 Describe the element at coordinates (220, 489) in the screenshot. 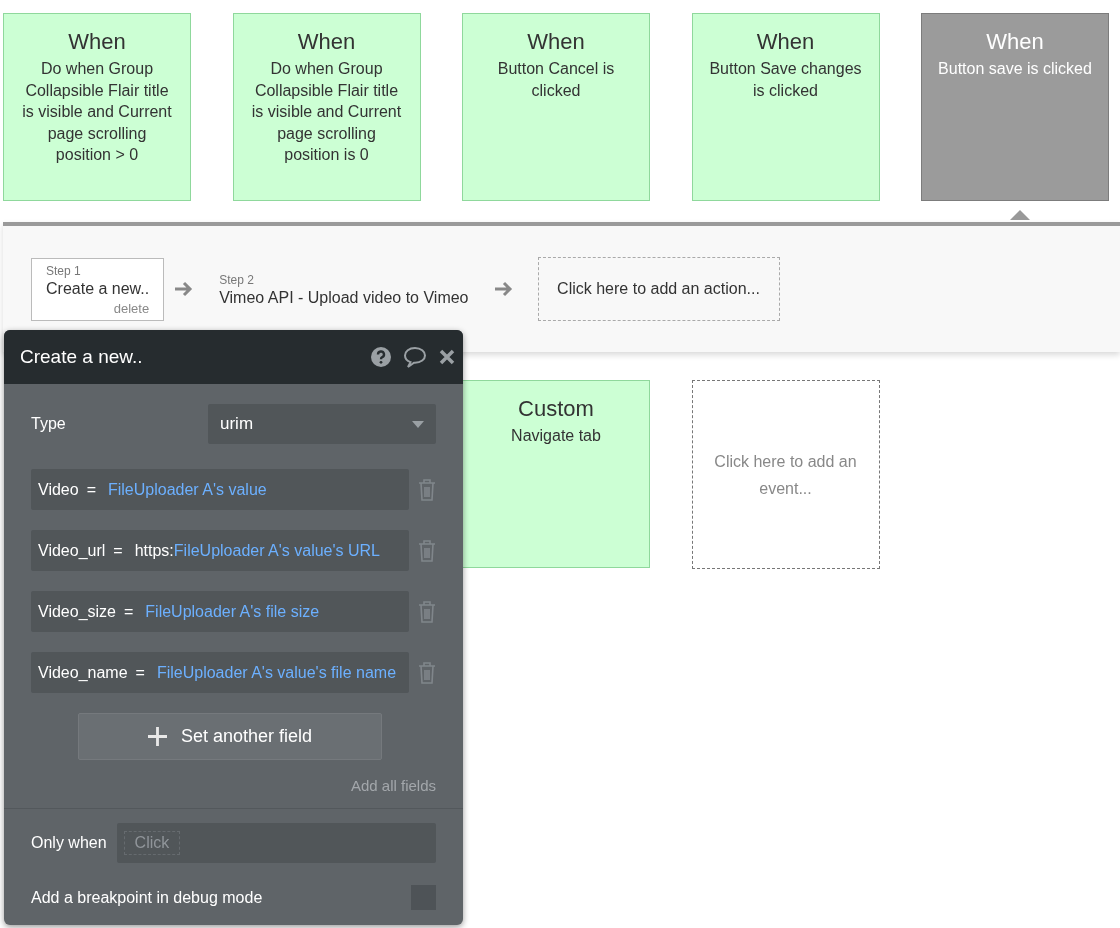

I see `field-expression: Video = FileUploader A's value` at that location.